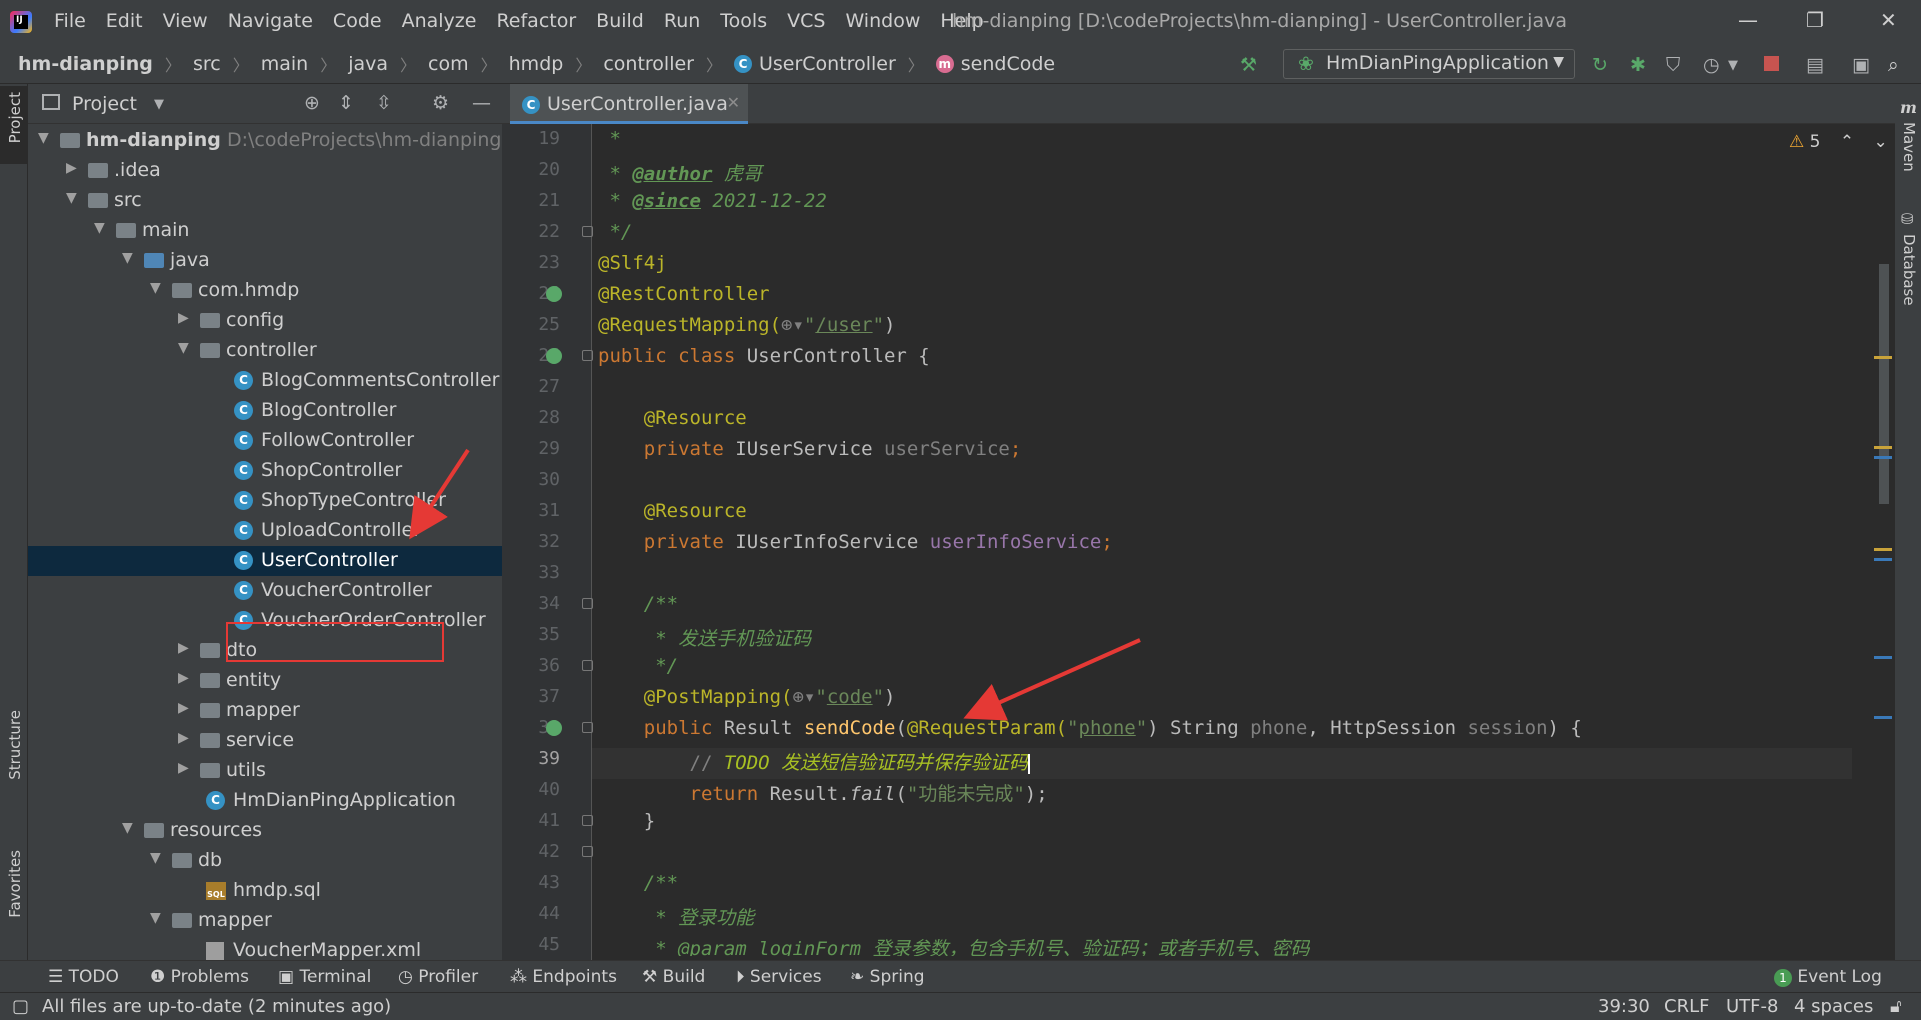 Image resolution: width=1921 pixels, height=1020 pixels. I want to click on terminal-tool-tab: ▣ Terminal, so click(324, 977).